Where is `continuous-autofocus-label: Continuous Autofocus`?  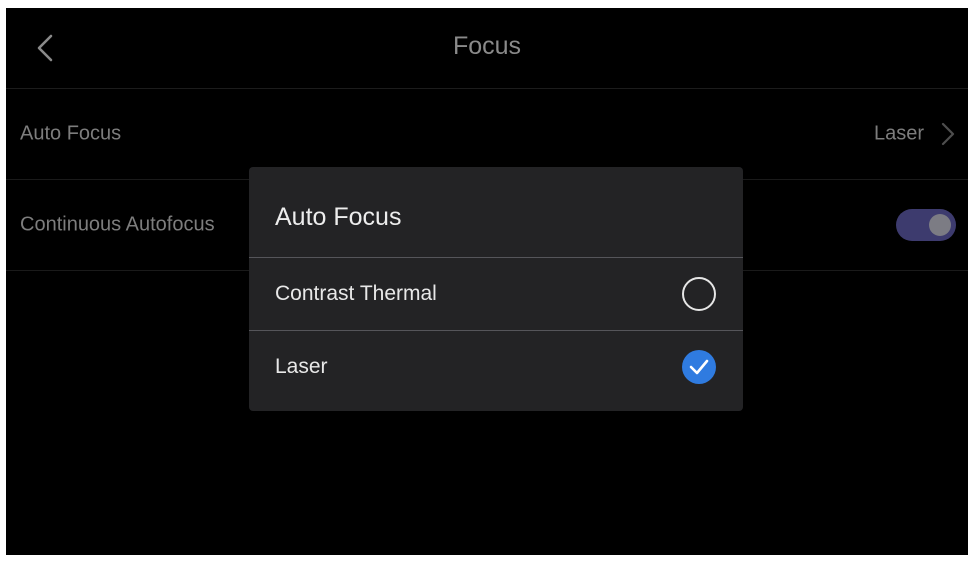 continuous-autofocus-label: Continuous Autofocus is located at coordinates (117, 224).